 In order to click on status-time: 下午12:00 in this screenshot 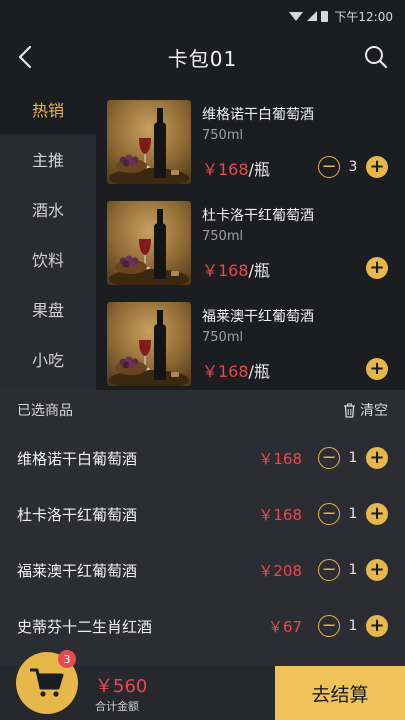, I will do `click(363, 16)`.